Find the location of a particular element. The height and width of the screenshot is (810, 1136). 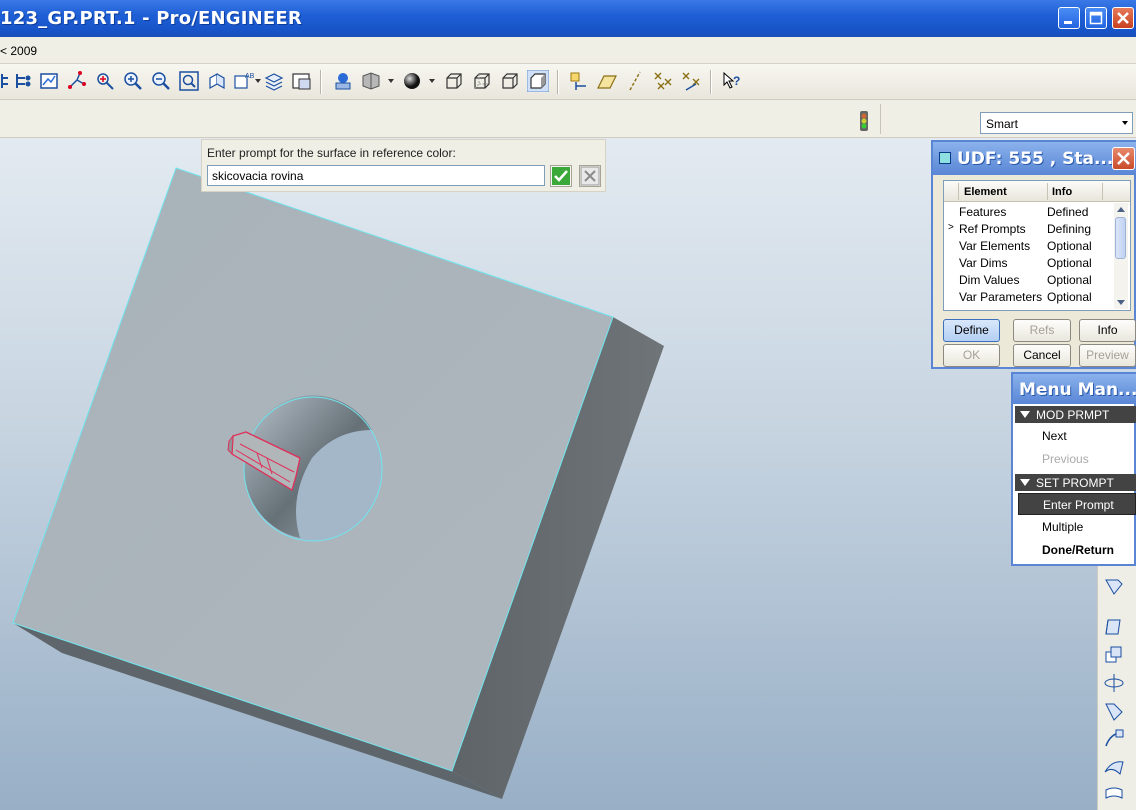

menu-section-set-prompt: SET PROMPT is located at coordinates (1075, 482).